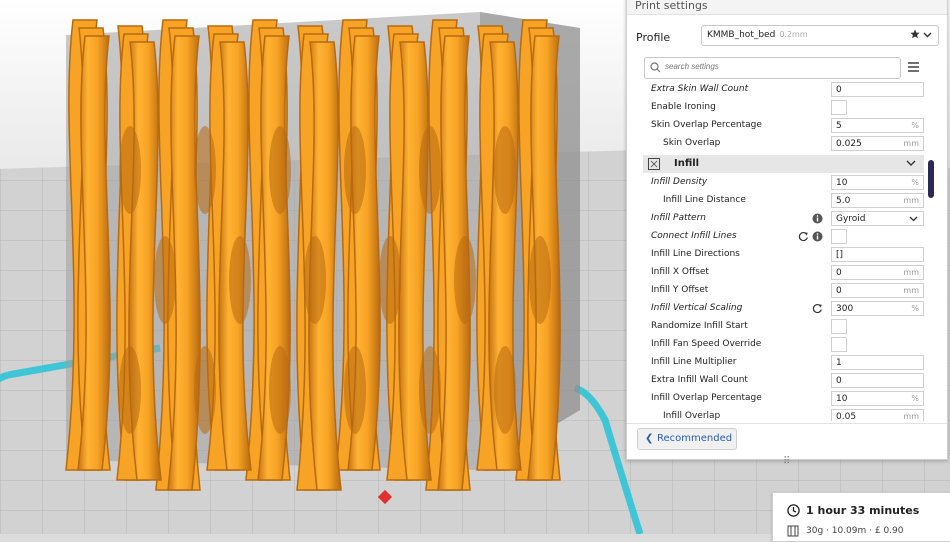 The height and width of the screenshot is (542, 950). I want to click on setting-value: 5.0, so click(843, 201).